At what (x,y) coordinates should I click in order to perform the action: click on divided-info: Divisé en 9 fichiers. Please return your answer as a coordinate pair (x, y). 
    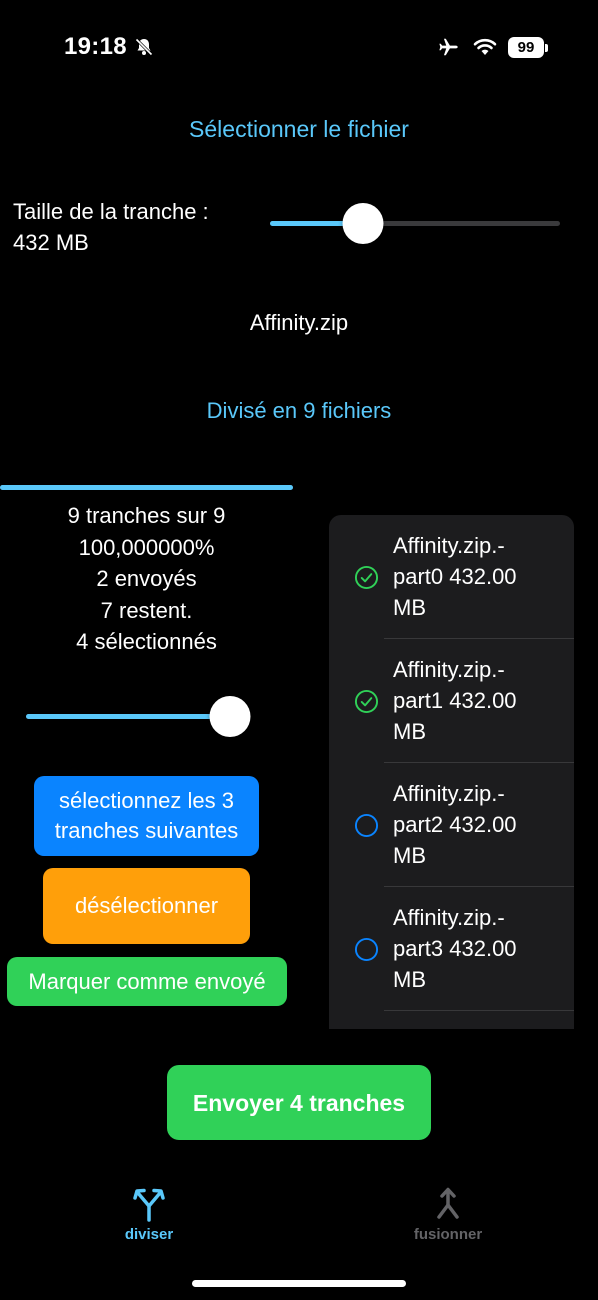
    Looking at the image, I should click on (299, 411).